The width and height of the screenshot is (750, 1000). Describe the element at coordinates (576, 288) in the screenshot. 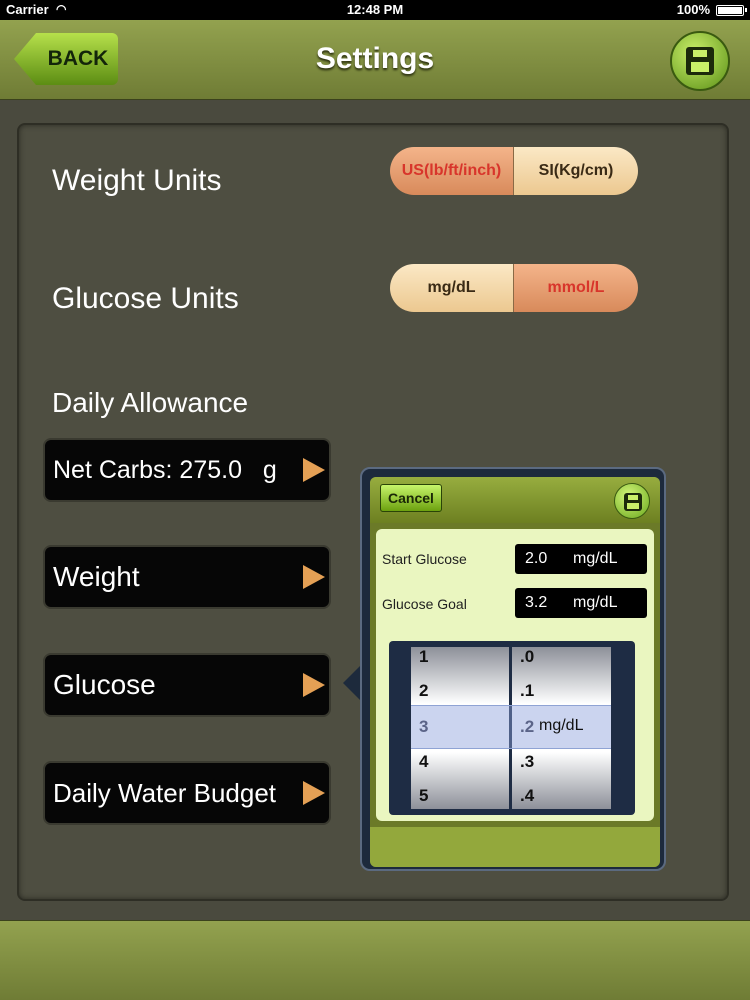

I see `glucose-unit-mmol-option: mmol/L` at that location.